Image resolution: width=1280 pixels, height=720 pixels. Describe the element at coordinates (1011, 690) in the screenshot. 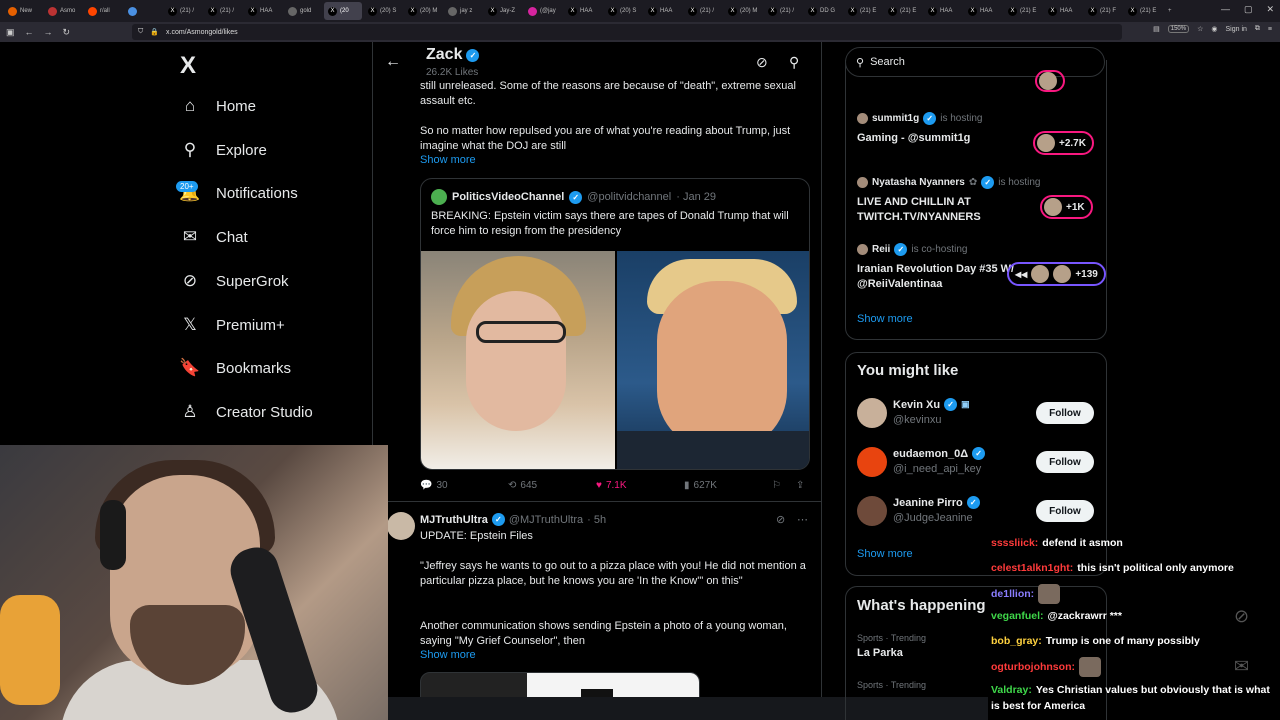

I see `chat-username: Valdray:` at that location.